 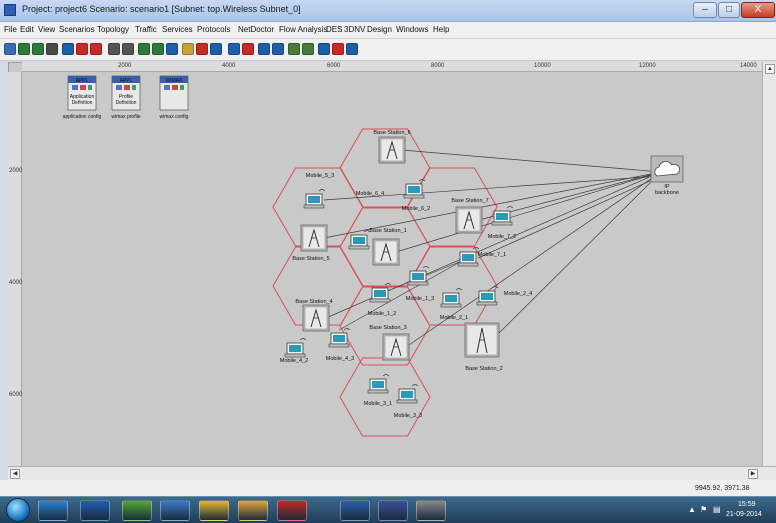 I want to click on menu-topology: Topology, so click(x=113, y=29).